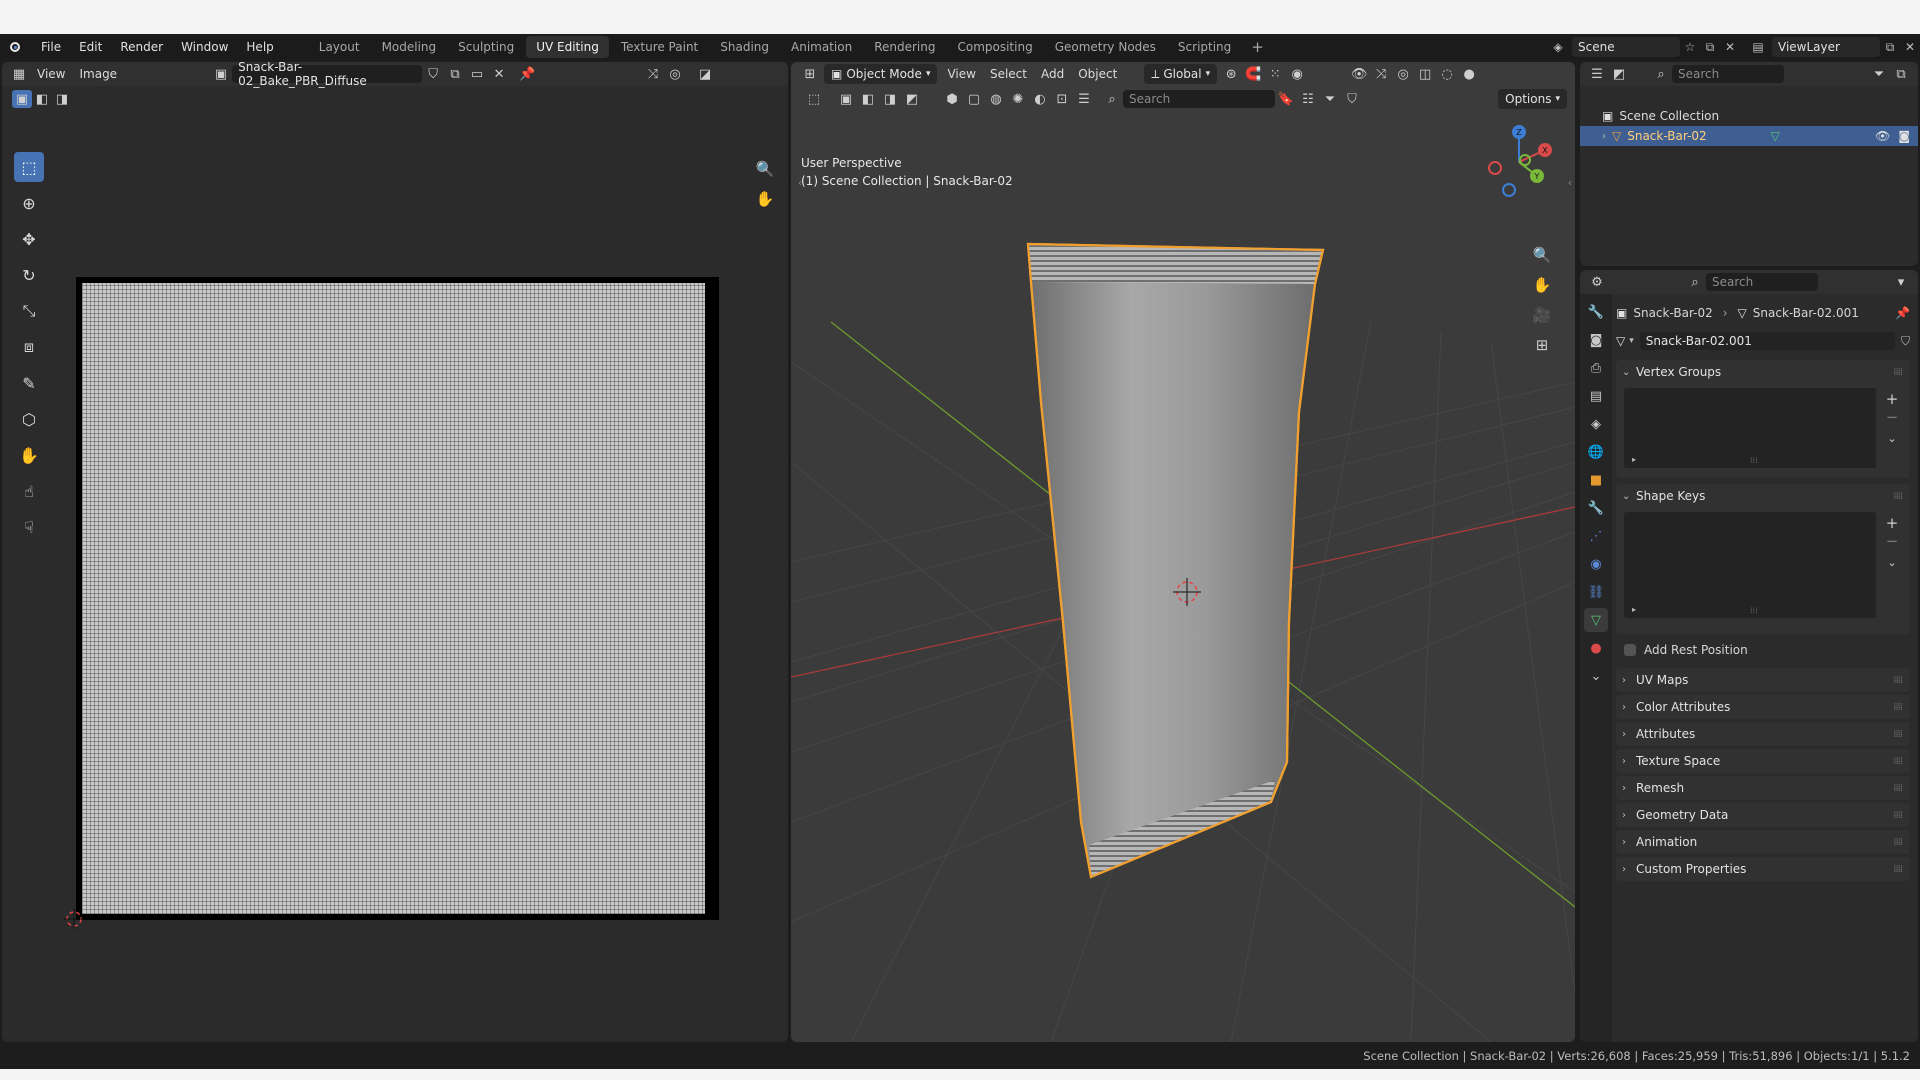 The height and width of the screenshot is (1080, 1920). What do you see at coordinates (1199, 99) in the screenshot?
I see `viewport-search-input: Search` at bounding box center [1199, 99].